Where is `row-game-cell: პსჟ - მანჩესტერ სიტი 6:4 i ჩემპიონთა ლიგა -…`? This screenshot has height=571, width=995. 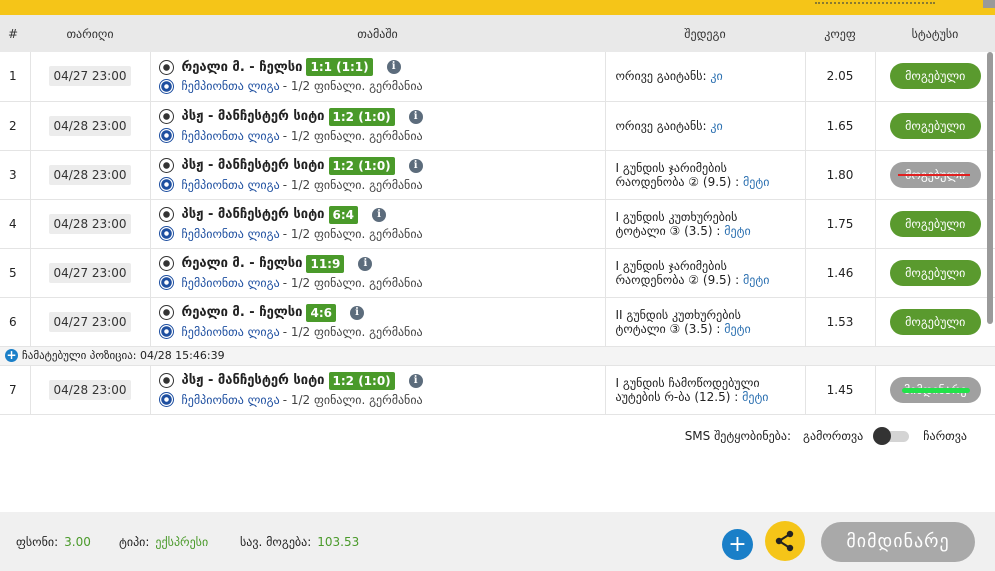 row-game-cell: პსჟ - მანჩესტერ სიტი 6:4 i ჩემპიონთა ლიგა -… is located at coordinates (378, 224).